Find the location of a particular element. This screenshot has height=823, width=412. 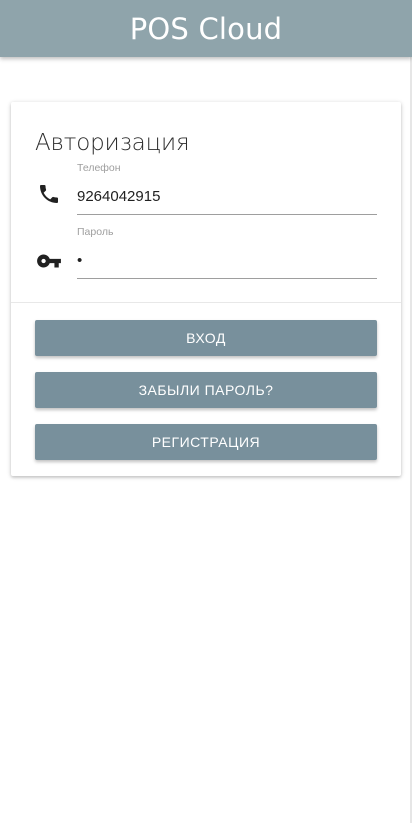

phone-field: Телефон is located at coordinates (206, 190).